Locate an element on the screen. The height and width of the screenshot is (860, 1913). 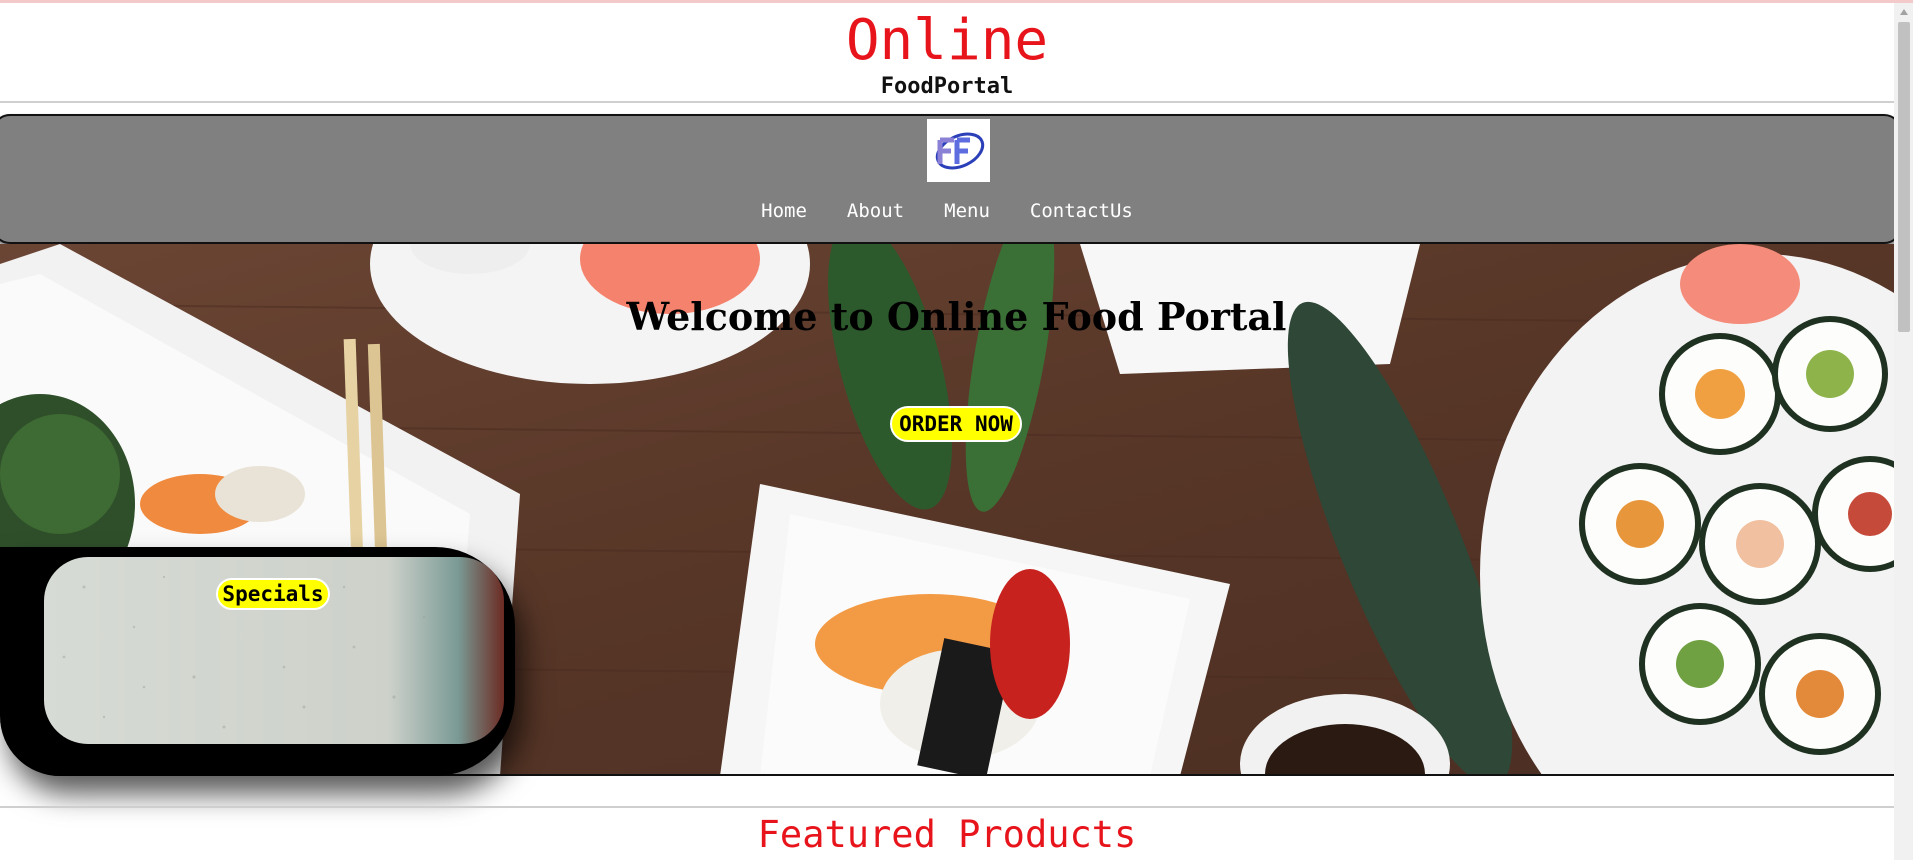
divider is located at coordinates (947, 102).